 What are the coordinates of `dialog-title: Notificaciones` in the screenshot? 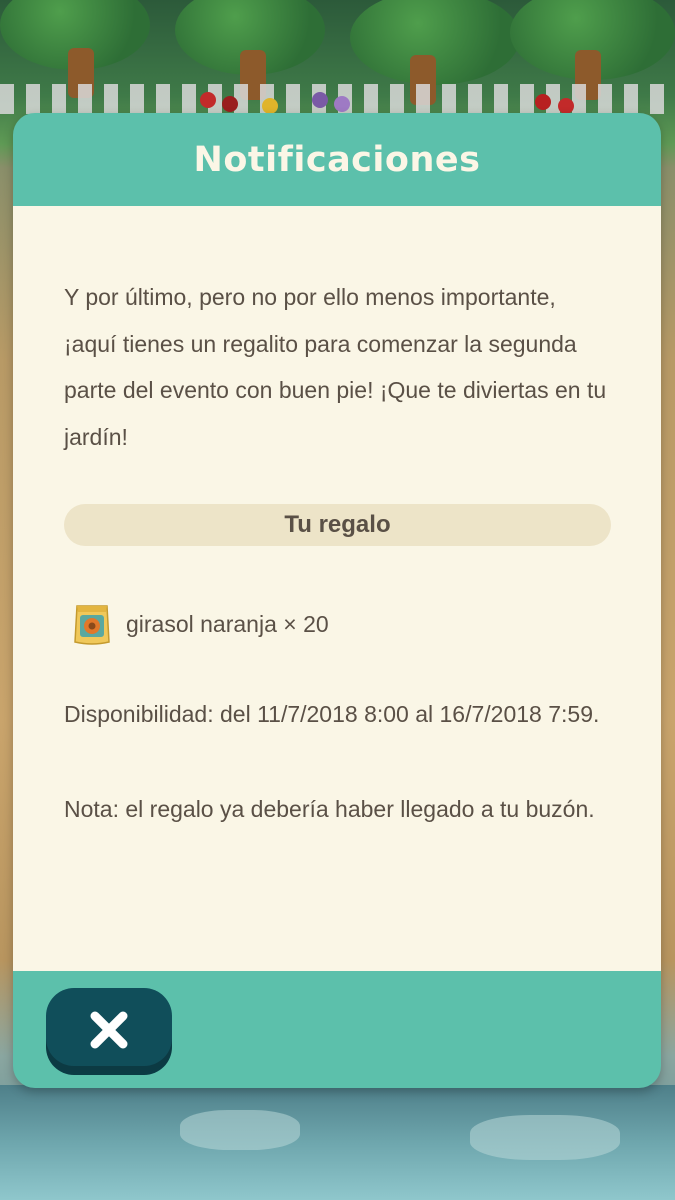 It's located at (337, 159).